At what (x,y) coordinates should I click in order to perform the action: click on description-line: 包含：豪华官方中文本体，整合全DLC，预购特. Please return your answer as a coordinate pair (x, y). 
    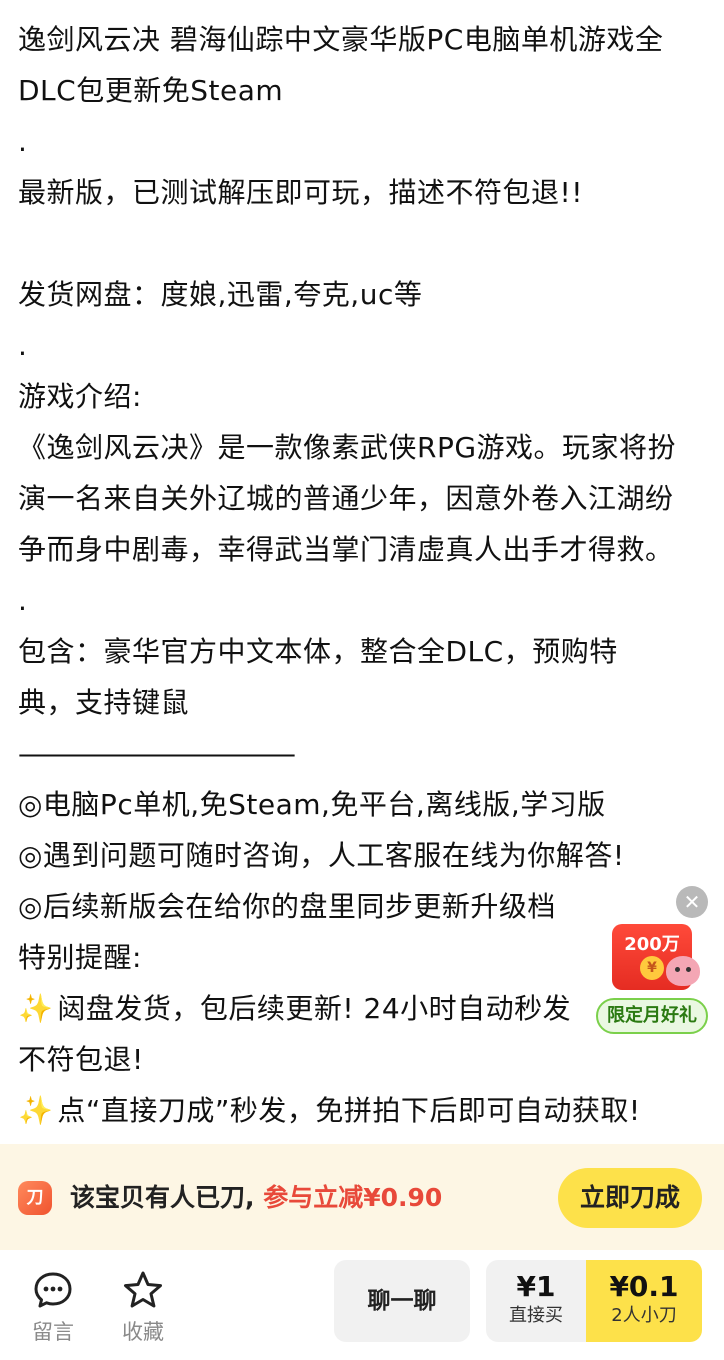
    Looking at the image, I should click on (318, 651).